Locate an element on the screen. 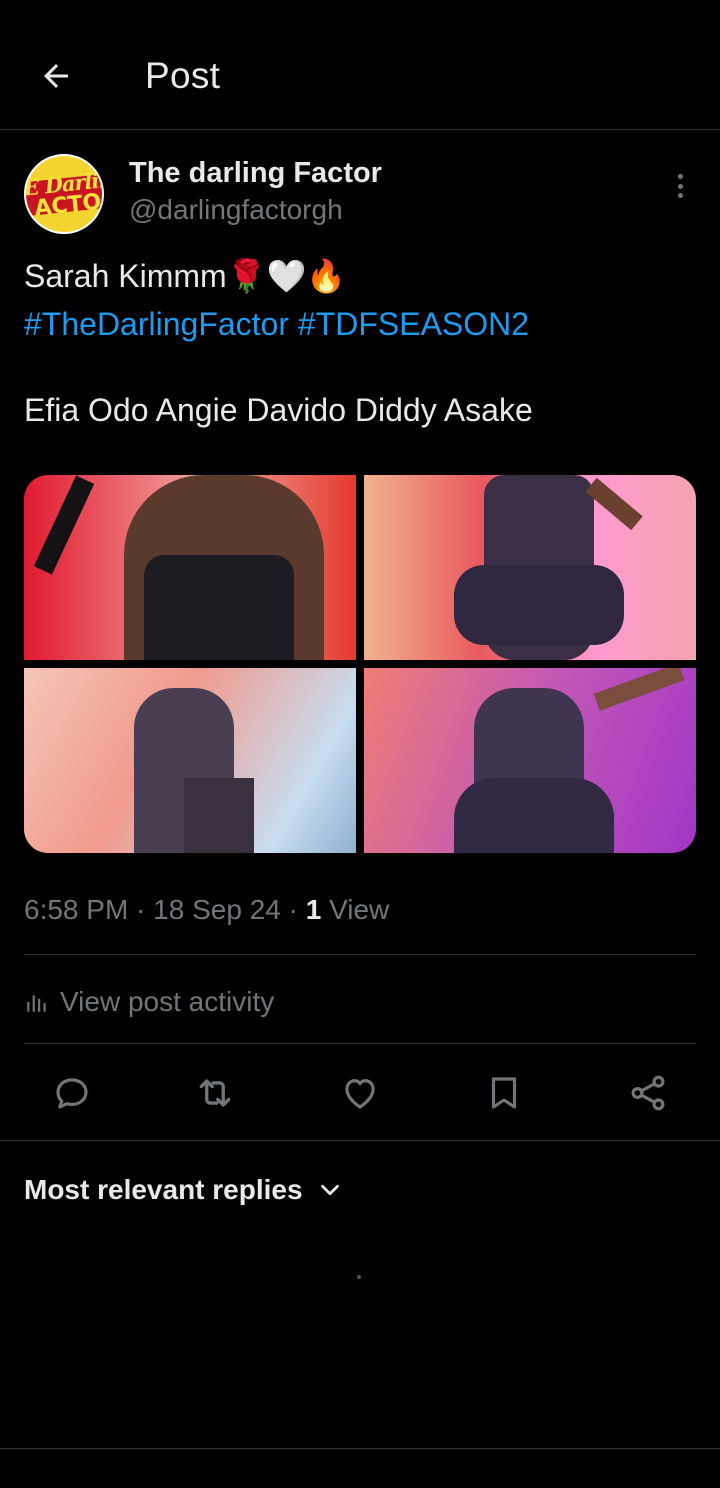 The width and height of the screenshot is (720, 1488). bookmark-button is located at coordinates (504, 1093).